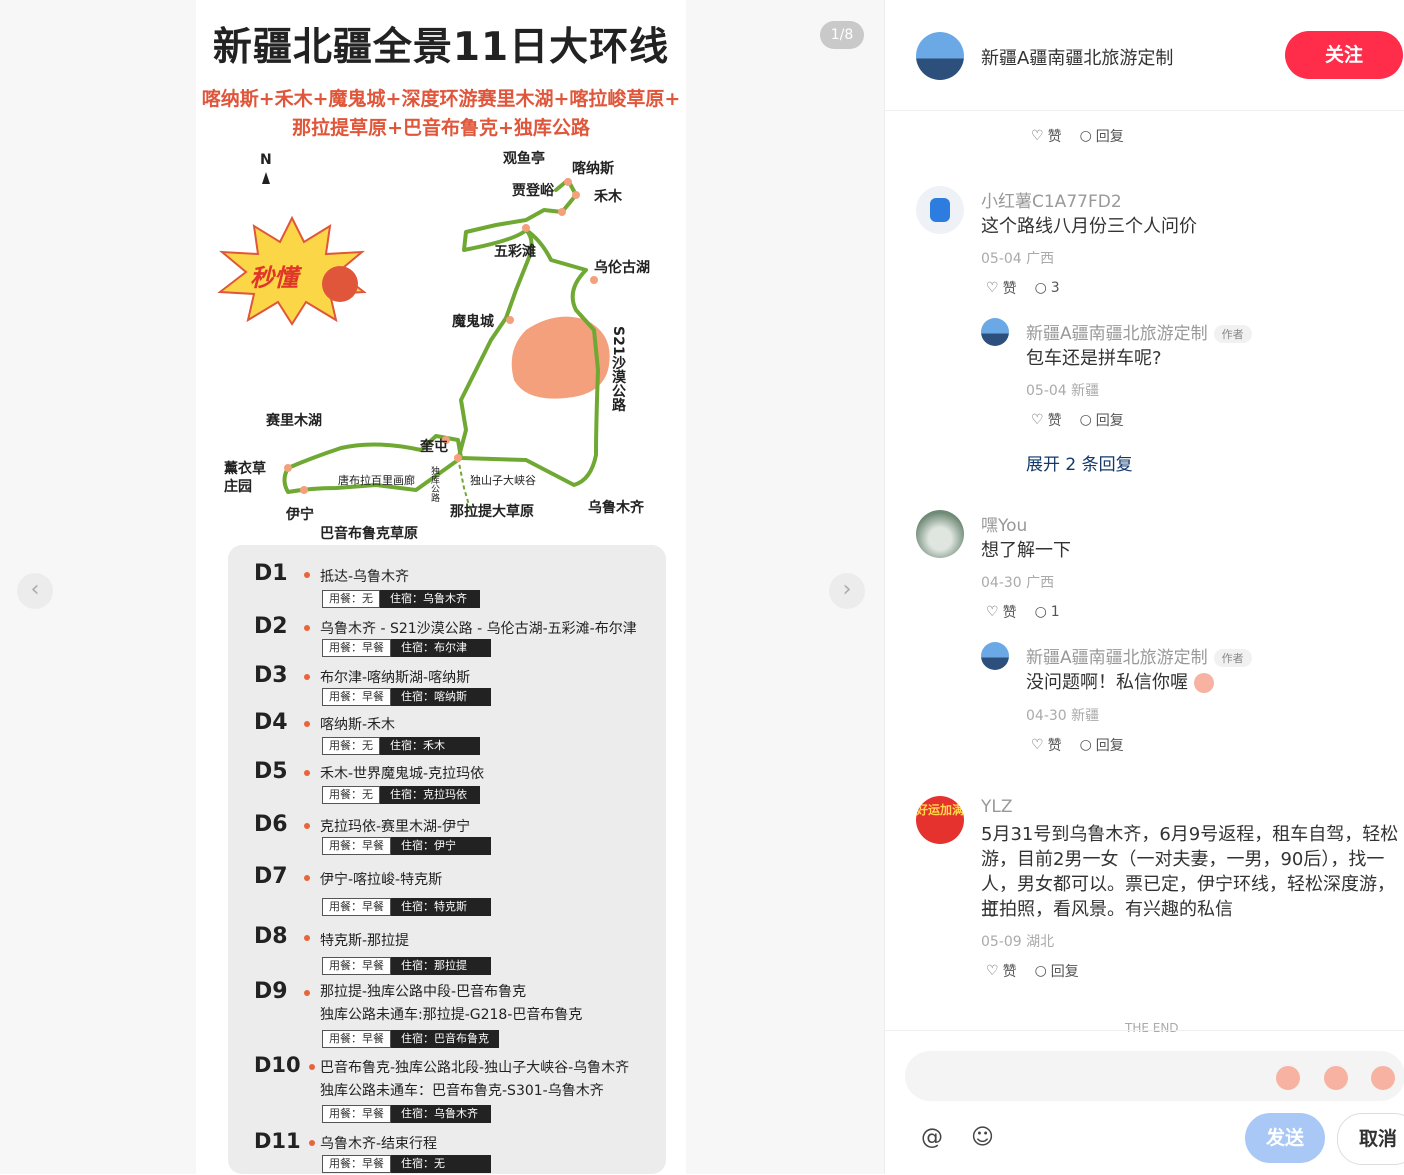 The width and height of the screenshot is (1404, 1175). Describe the element at coordinates (445, 1039) in the screenshot. I see `day-stay: 住宿：巴音布鲁克` at that location.